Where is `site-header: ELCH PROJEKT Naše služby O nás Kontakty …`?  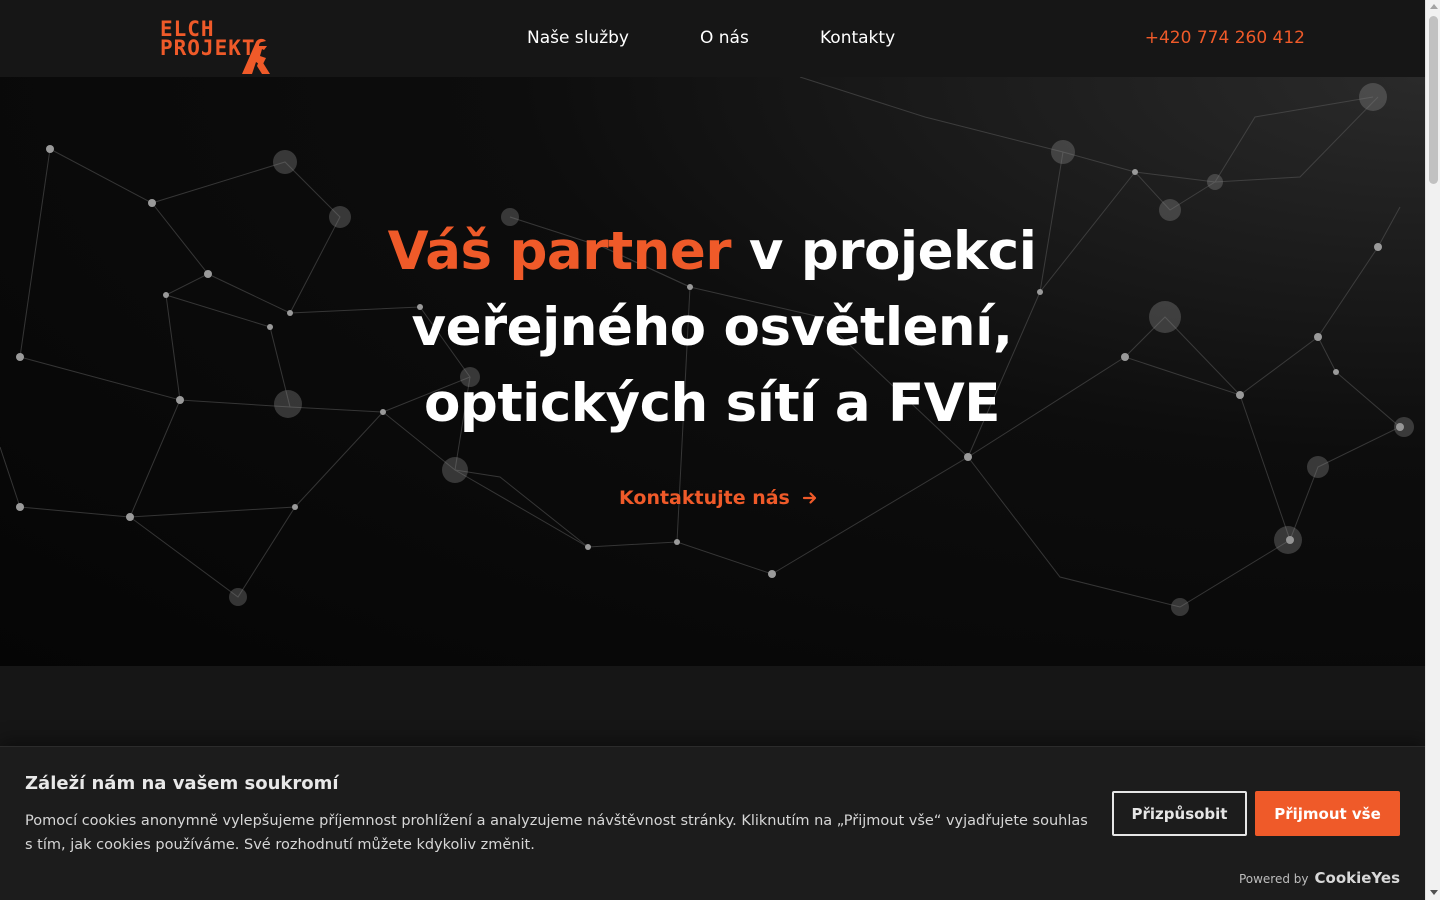 site-header: ELCH PROJEKT Naše služby O nás Kontakty … is located at coordinates (712, 38).